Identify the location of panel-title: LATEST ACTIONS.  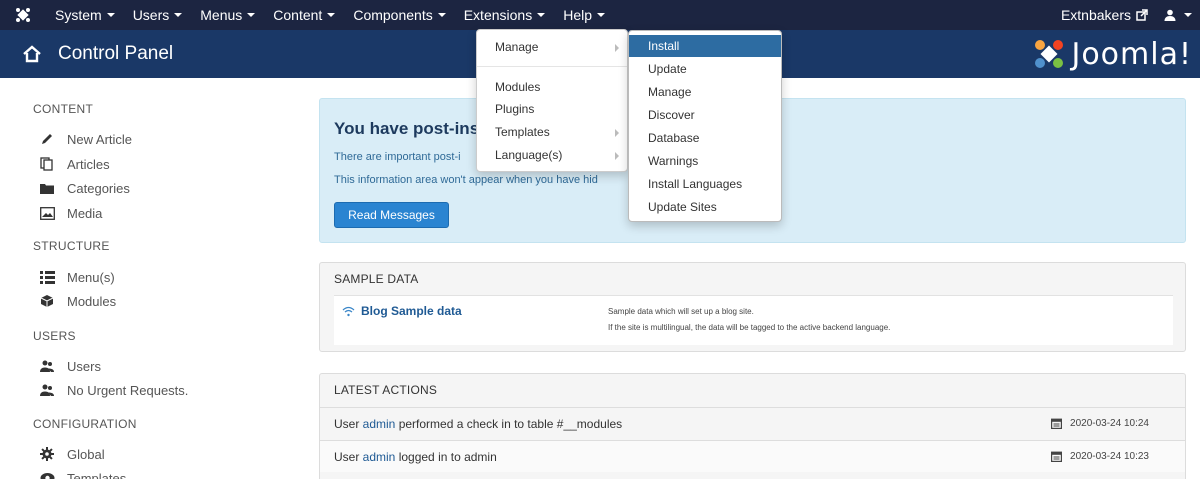
(386, 390).